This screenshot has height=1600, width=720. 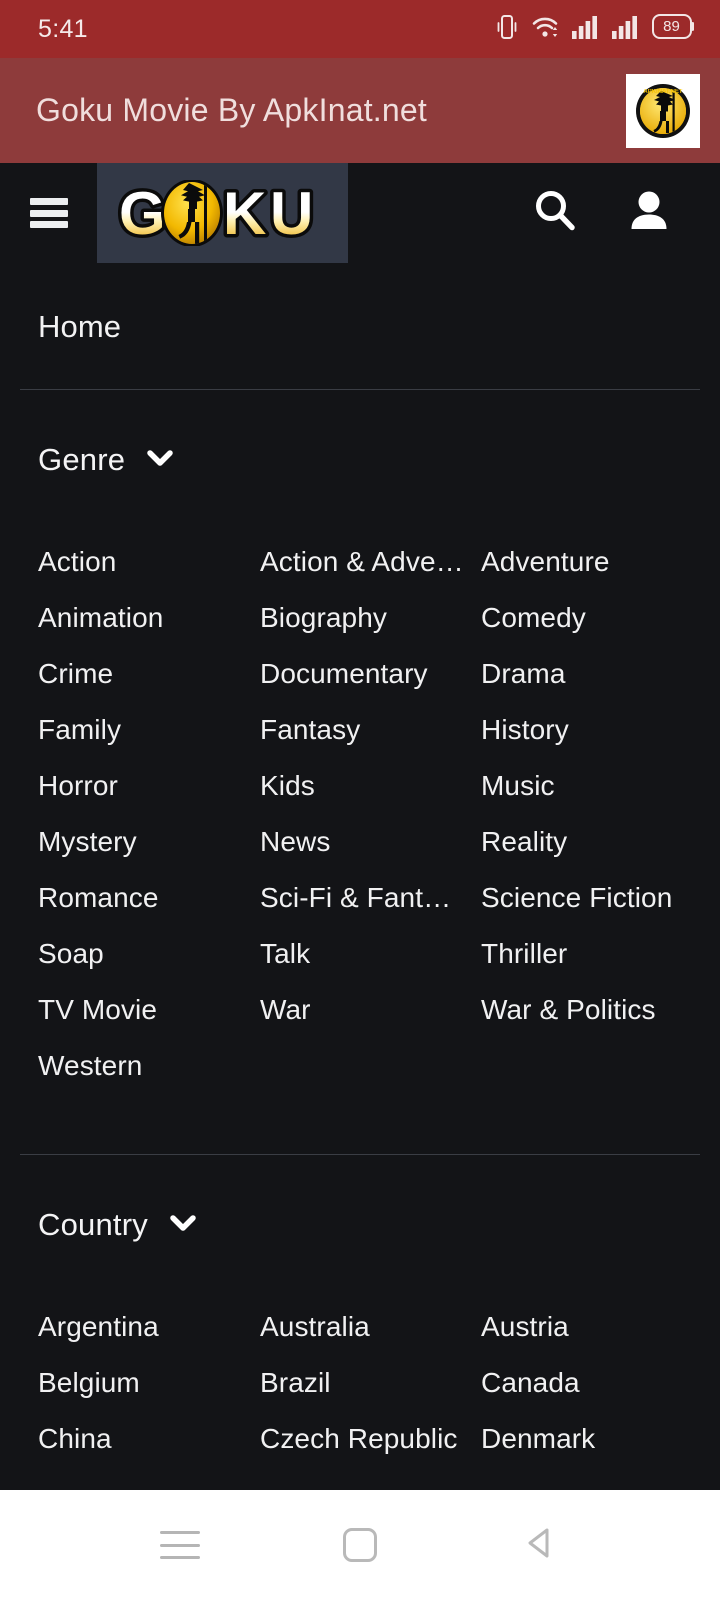 What do you see at coordinates (593, 1010) in the screenshot?
I see `genre-item: War & Politics` at bounding box center [593, 1010].